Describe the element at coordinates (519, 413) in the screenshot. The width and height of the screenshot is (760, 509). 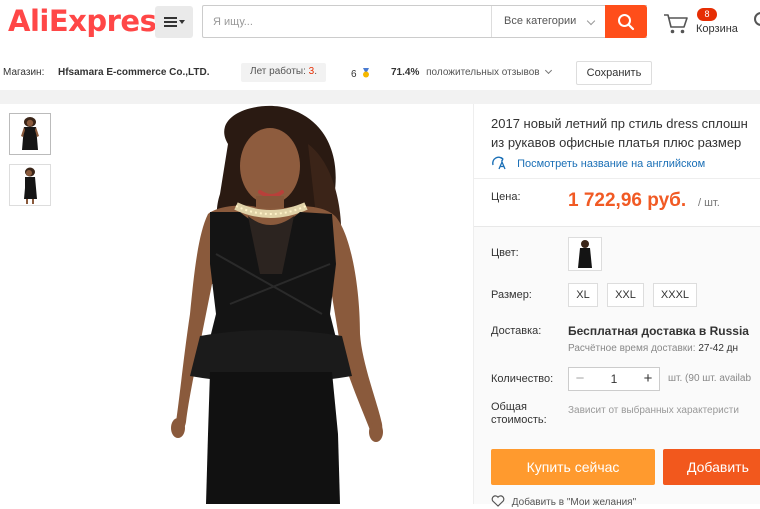
I see `total-label: Общая стоимость:` at that location.